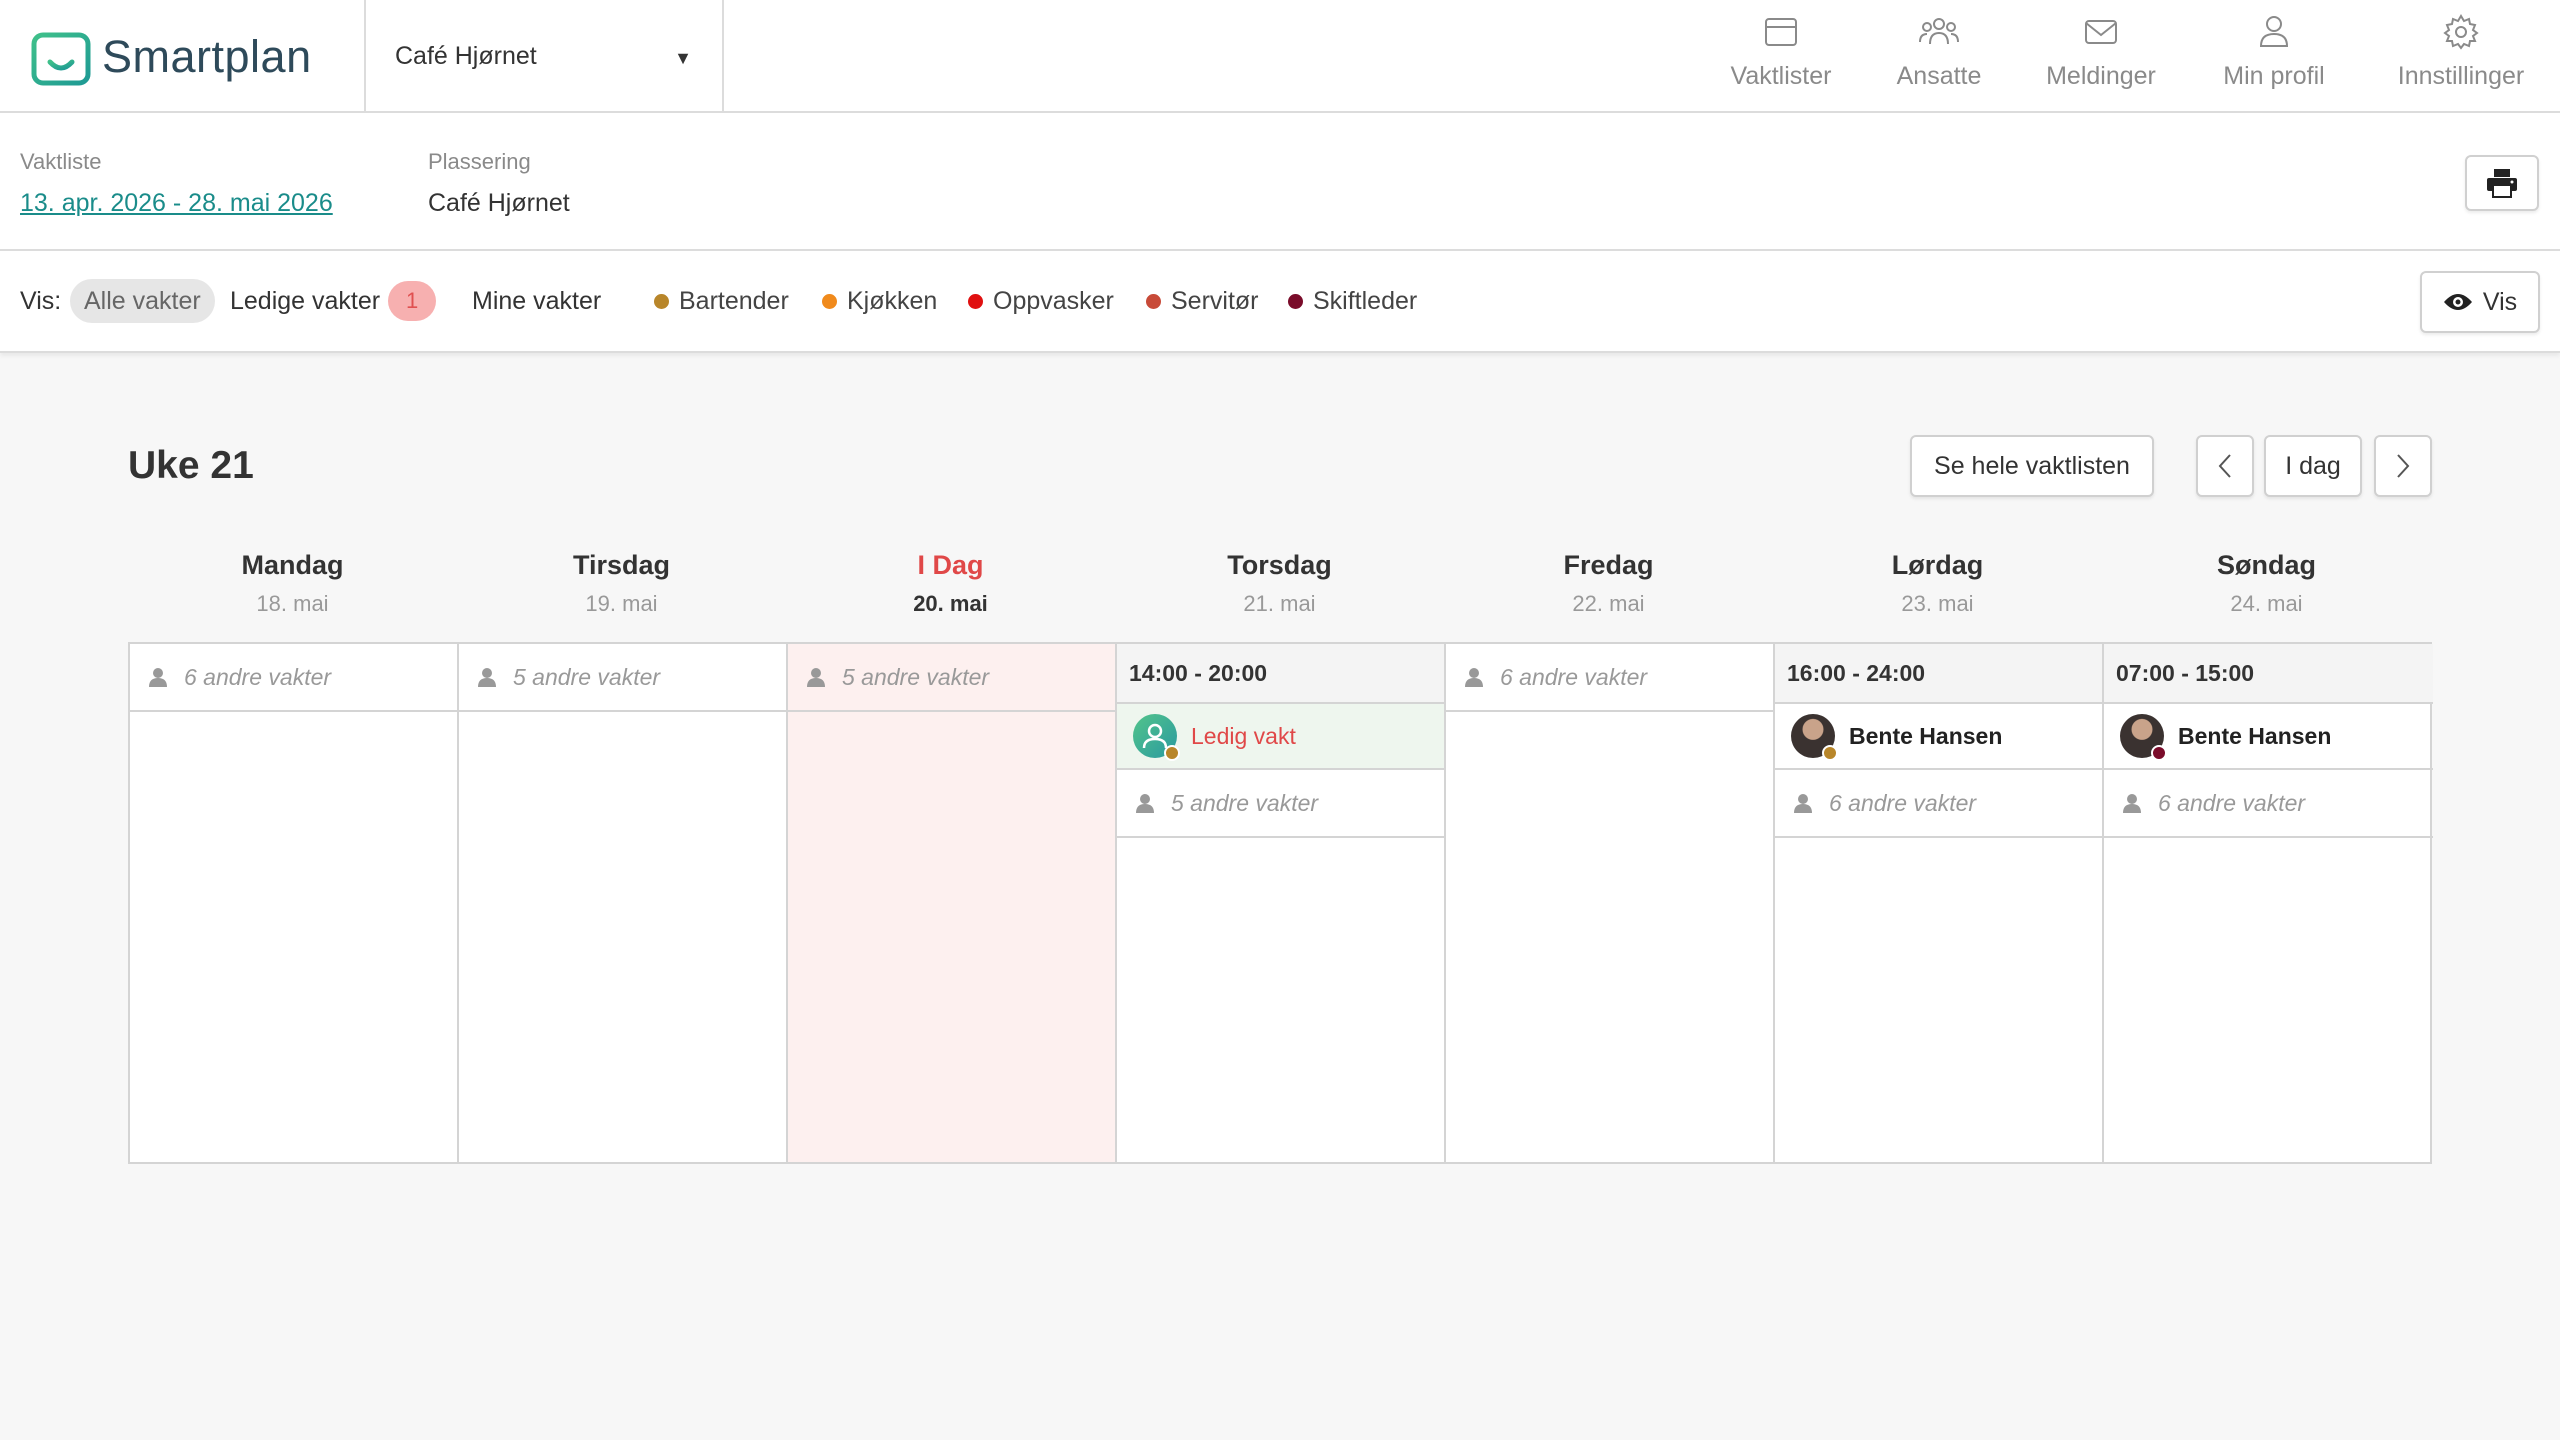 This screenshot has width=2560, height=1440. What do you see at coordinates (1781, 76) in the screenshot?
I see `nav-label: Vaktlister` at bounding box center [1781, 76].